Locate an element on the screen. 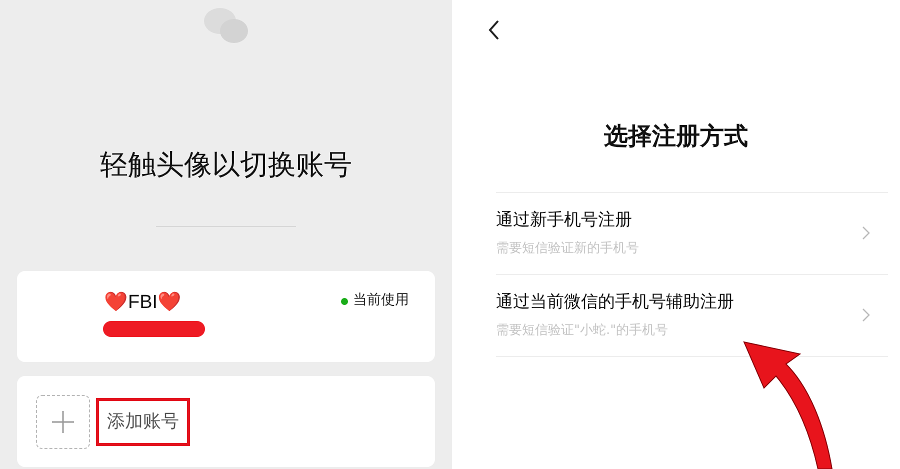 Image resolution: width=900 pixels, height=469 pixels. page-title: 轻触头像以切换账号 is located at coordinates (226, 165).